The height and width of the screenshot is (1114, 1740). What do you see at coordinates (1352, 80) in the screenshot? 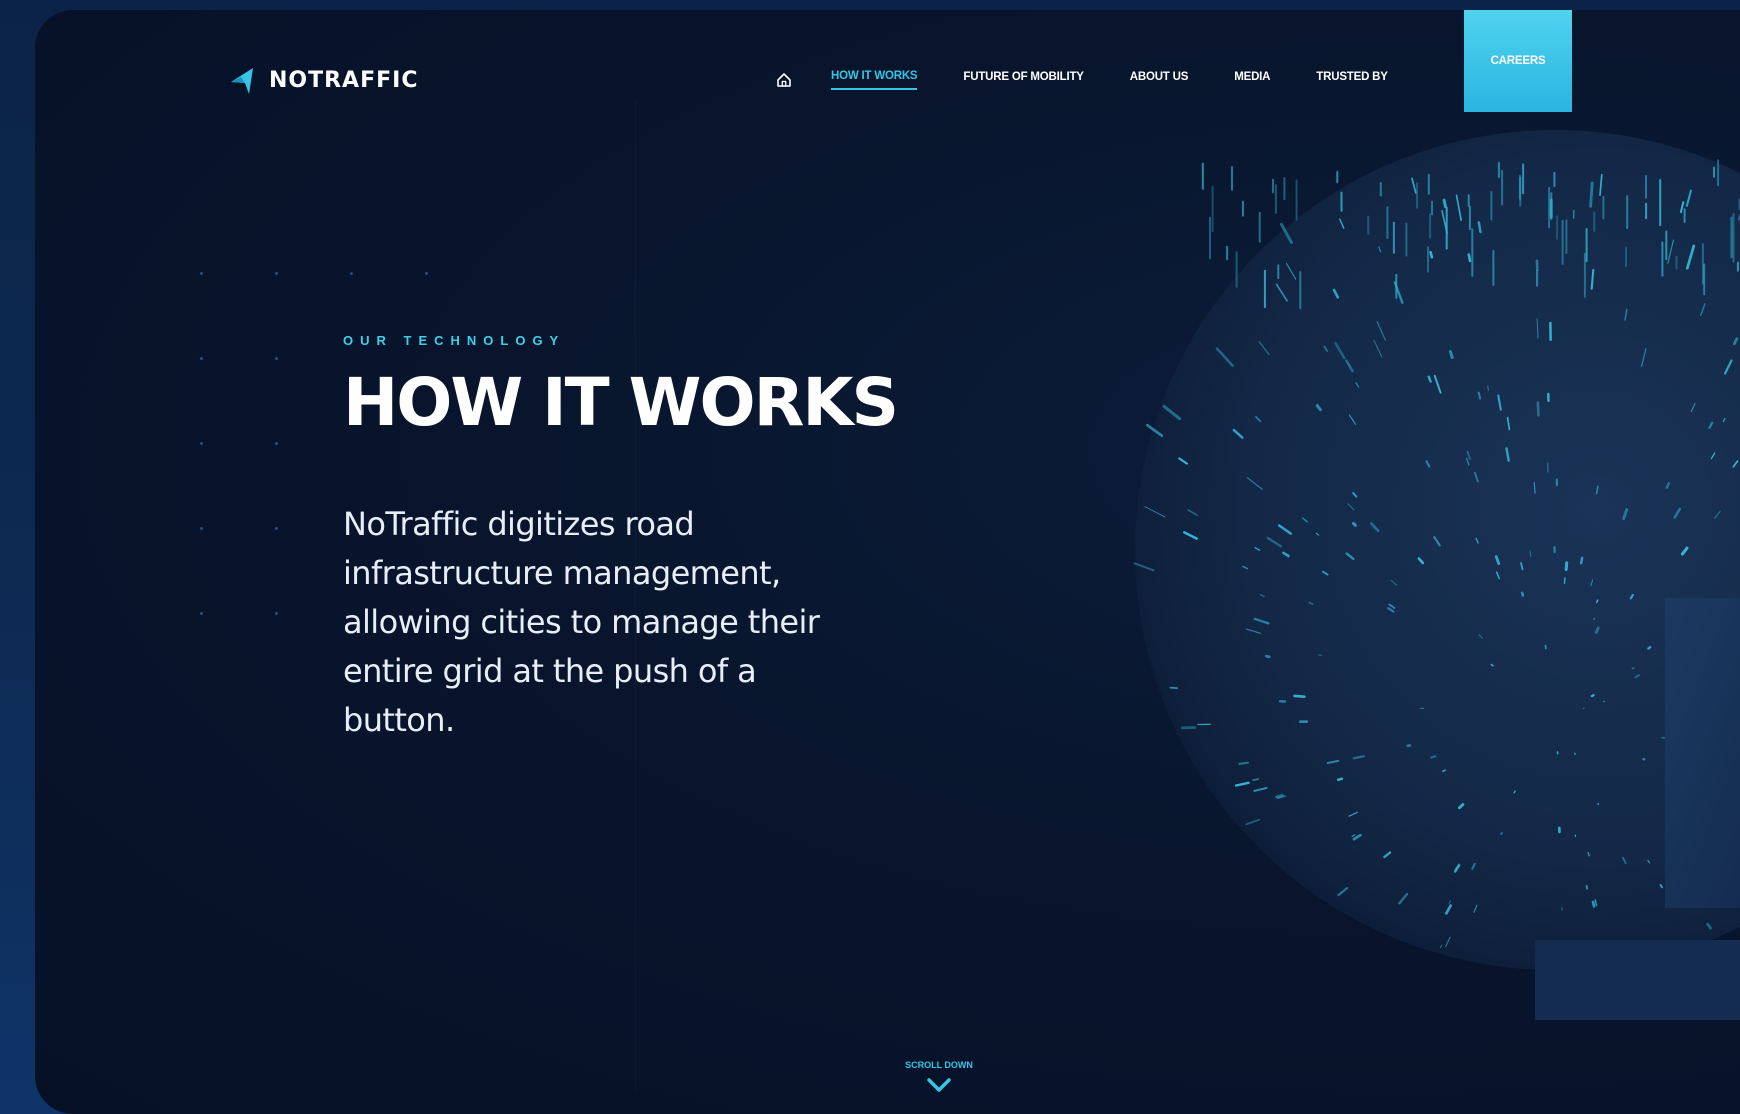
I see `nav-item-trusted-by: TRUSTED BY` at bounding box center [1352, 80].